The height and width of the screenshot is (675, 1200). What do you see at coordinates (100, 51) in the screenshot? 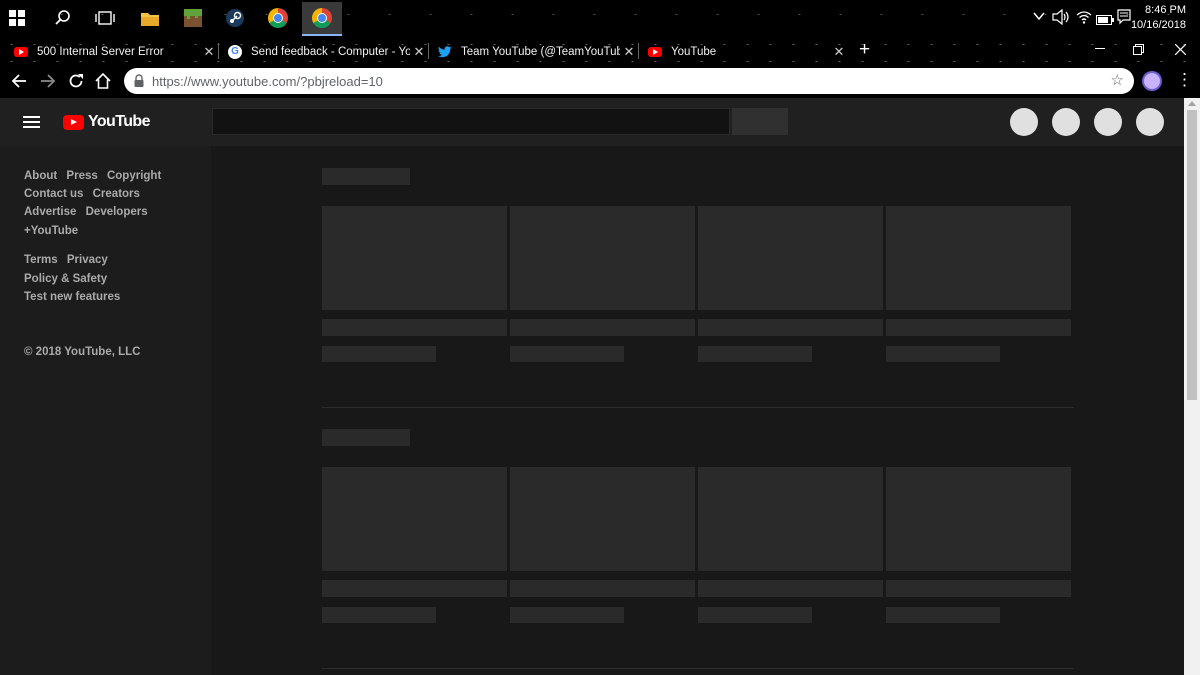
I see `tab-title: 500 Internal Server Error` at bounding box center [100, 51].